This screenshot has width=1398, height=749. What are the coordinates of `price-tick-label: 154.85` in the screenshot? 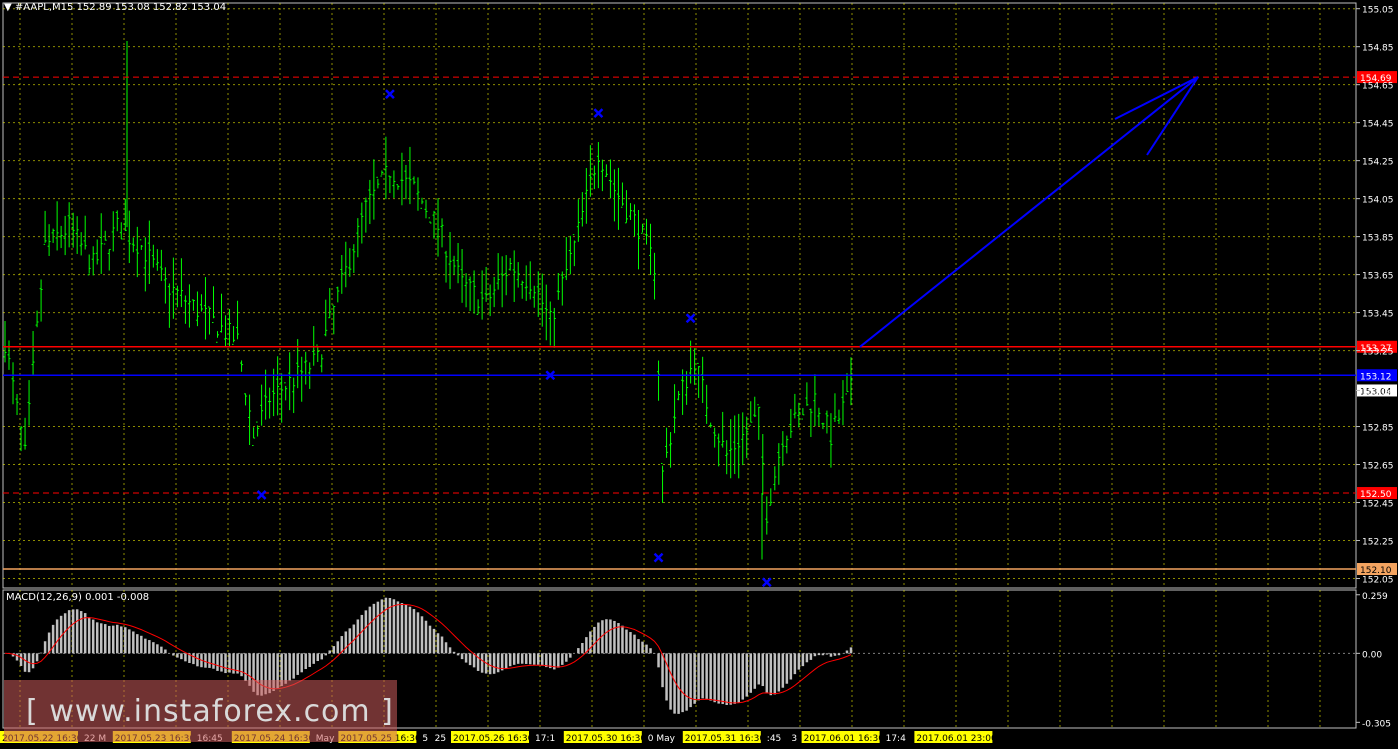 It's located at (1378, 49).